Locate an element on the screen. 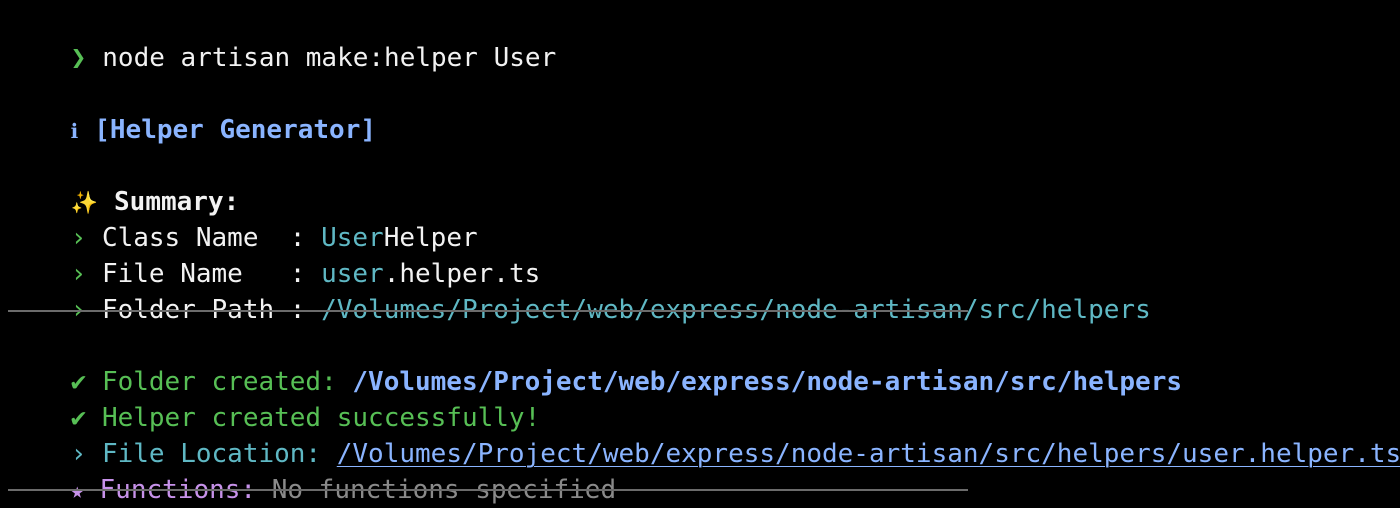  summary-row-class-name: › Class Name : UserHelper is located at coordinates (243, 218).